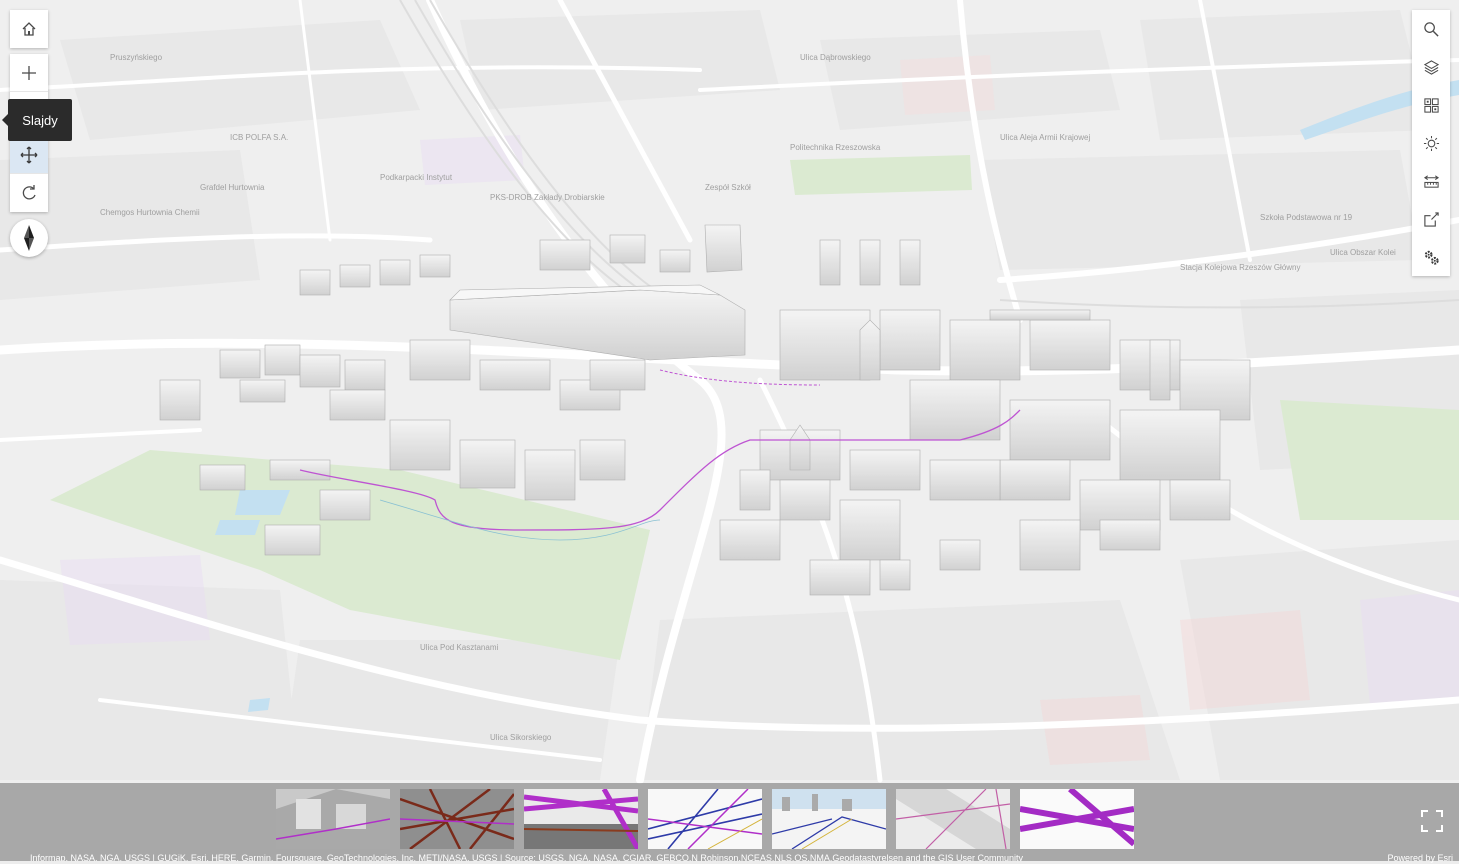 This screenshot has height=864, width=1459. I want to click on tooltip-text: Slajdy, so click(40, 120).